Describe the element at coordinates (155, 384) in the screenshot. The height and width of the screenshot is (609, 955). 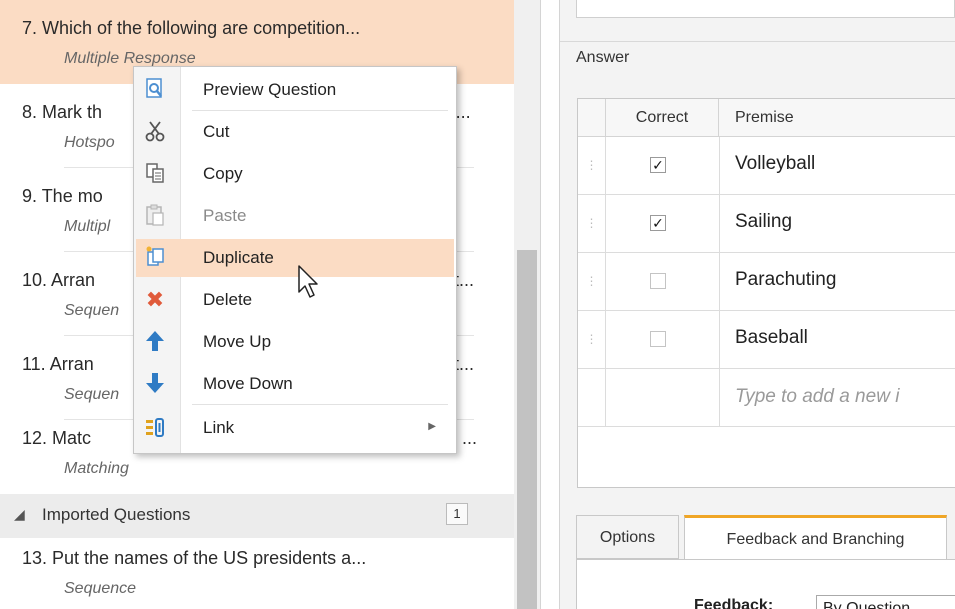
I see `arrow-down-icon` at that location.